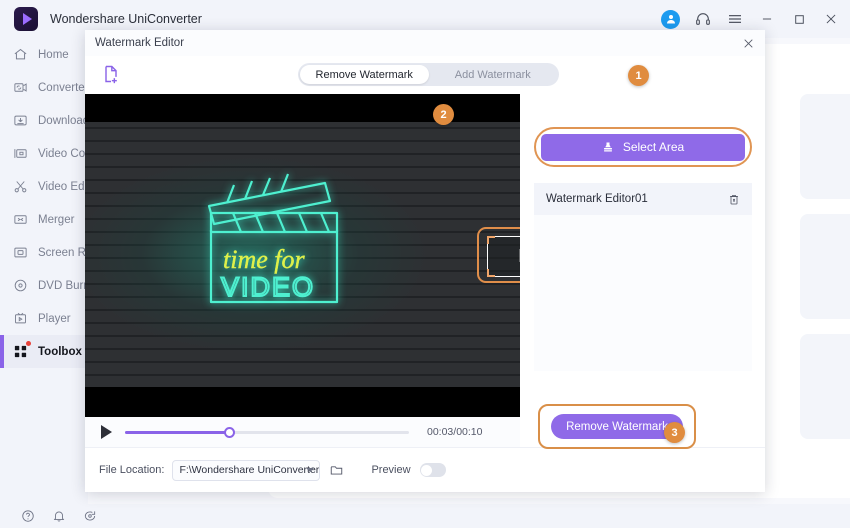 The height and width of the screenshot is (528, 850). Describe the element at coordinates (443, 114) in the screenshot. I see `step-badge-2: 2` at that location.